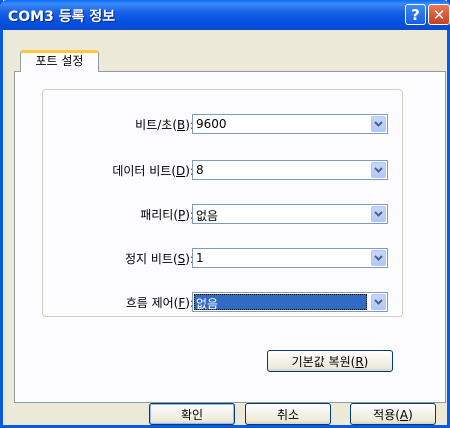  I want to click on tab-port-settings: 포트 설정, so click(59, 61).